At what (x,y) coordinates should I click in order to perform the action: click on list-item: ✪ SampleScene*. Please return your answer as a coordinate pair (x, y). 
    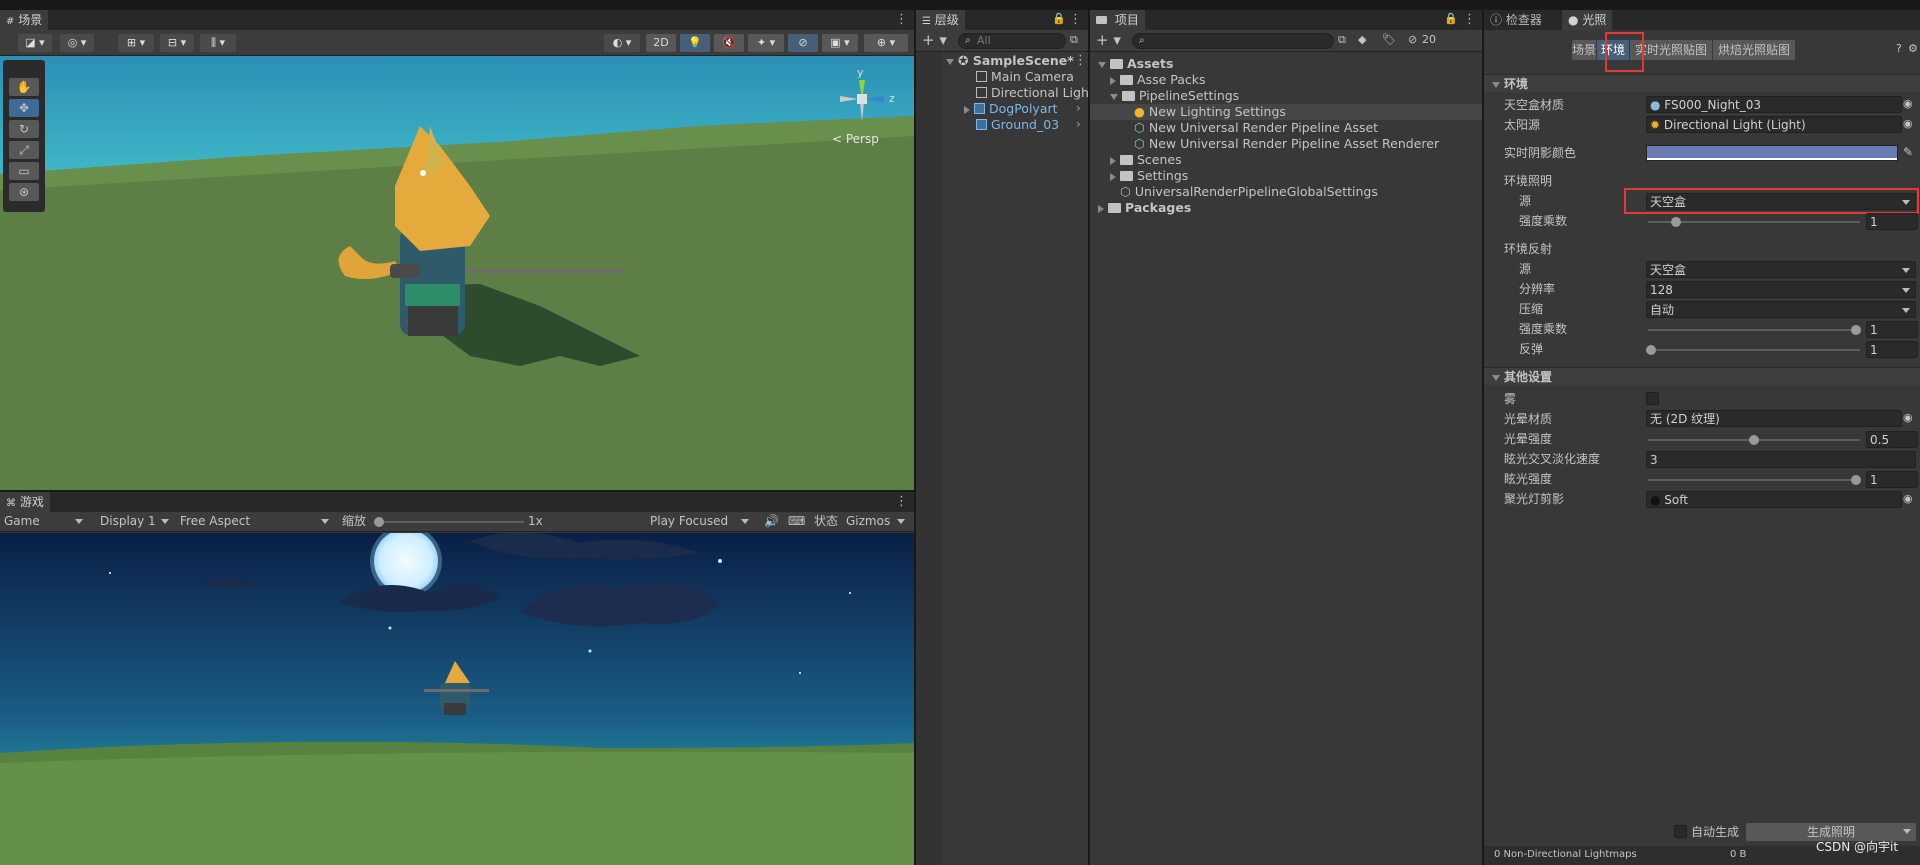
    Looking at the image, I should click on (1010, 61).